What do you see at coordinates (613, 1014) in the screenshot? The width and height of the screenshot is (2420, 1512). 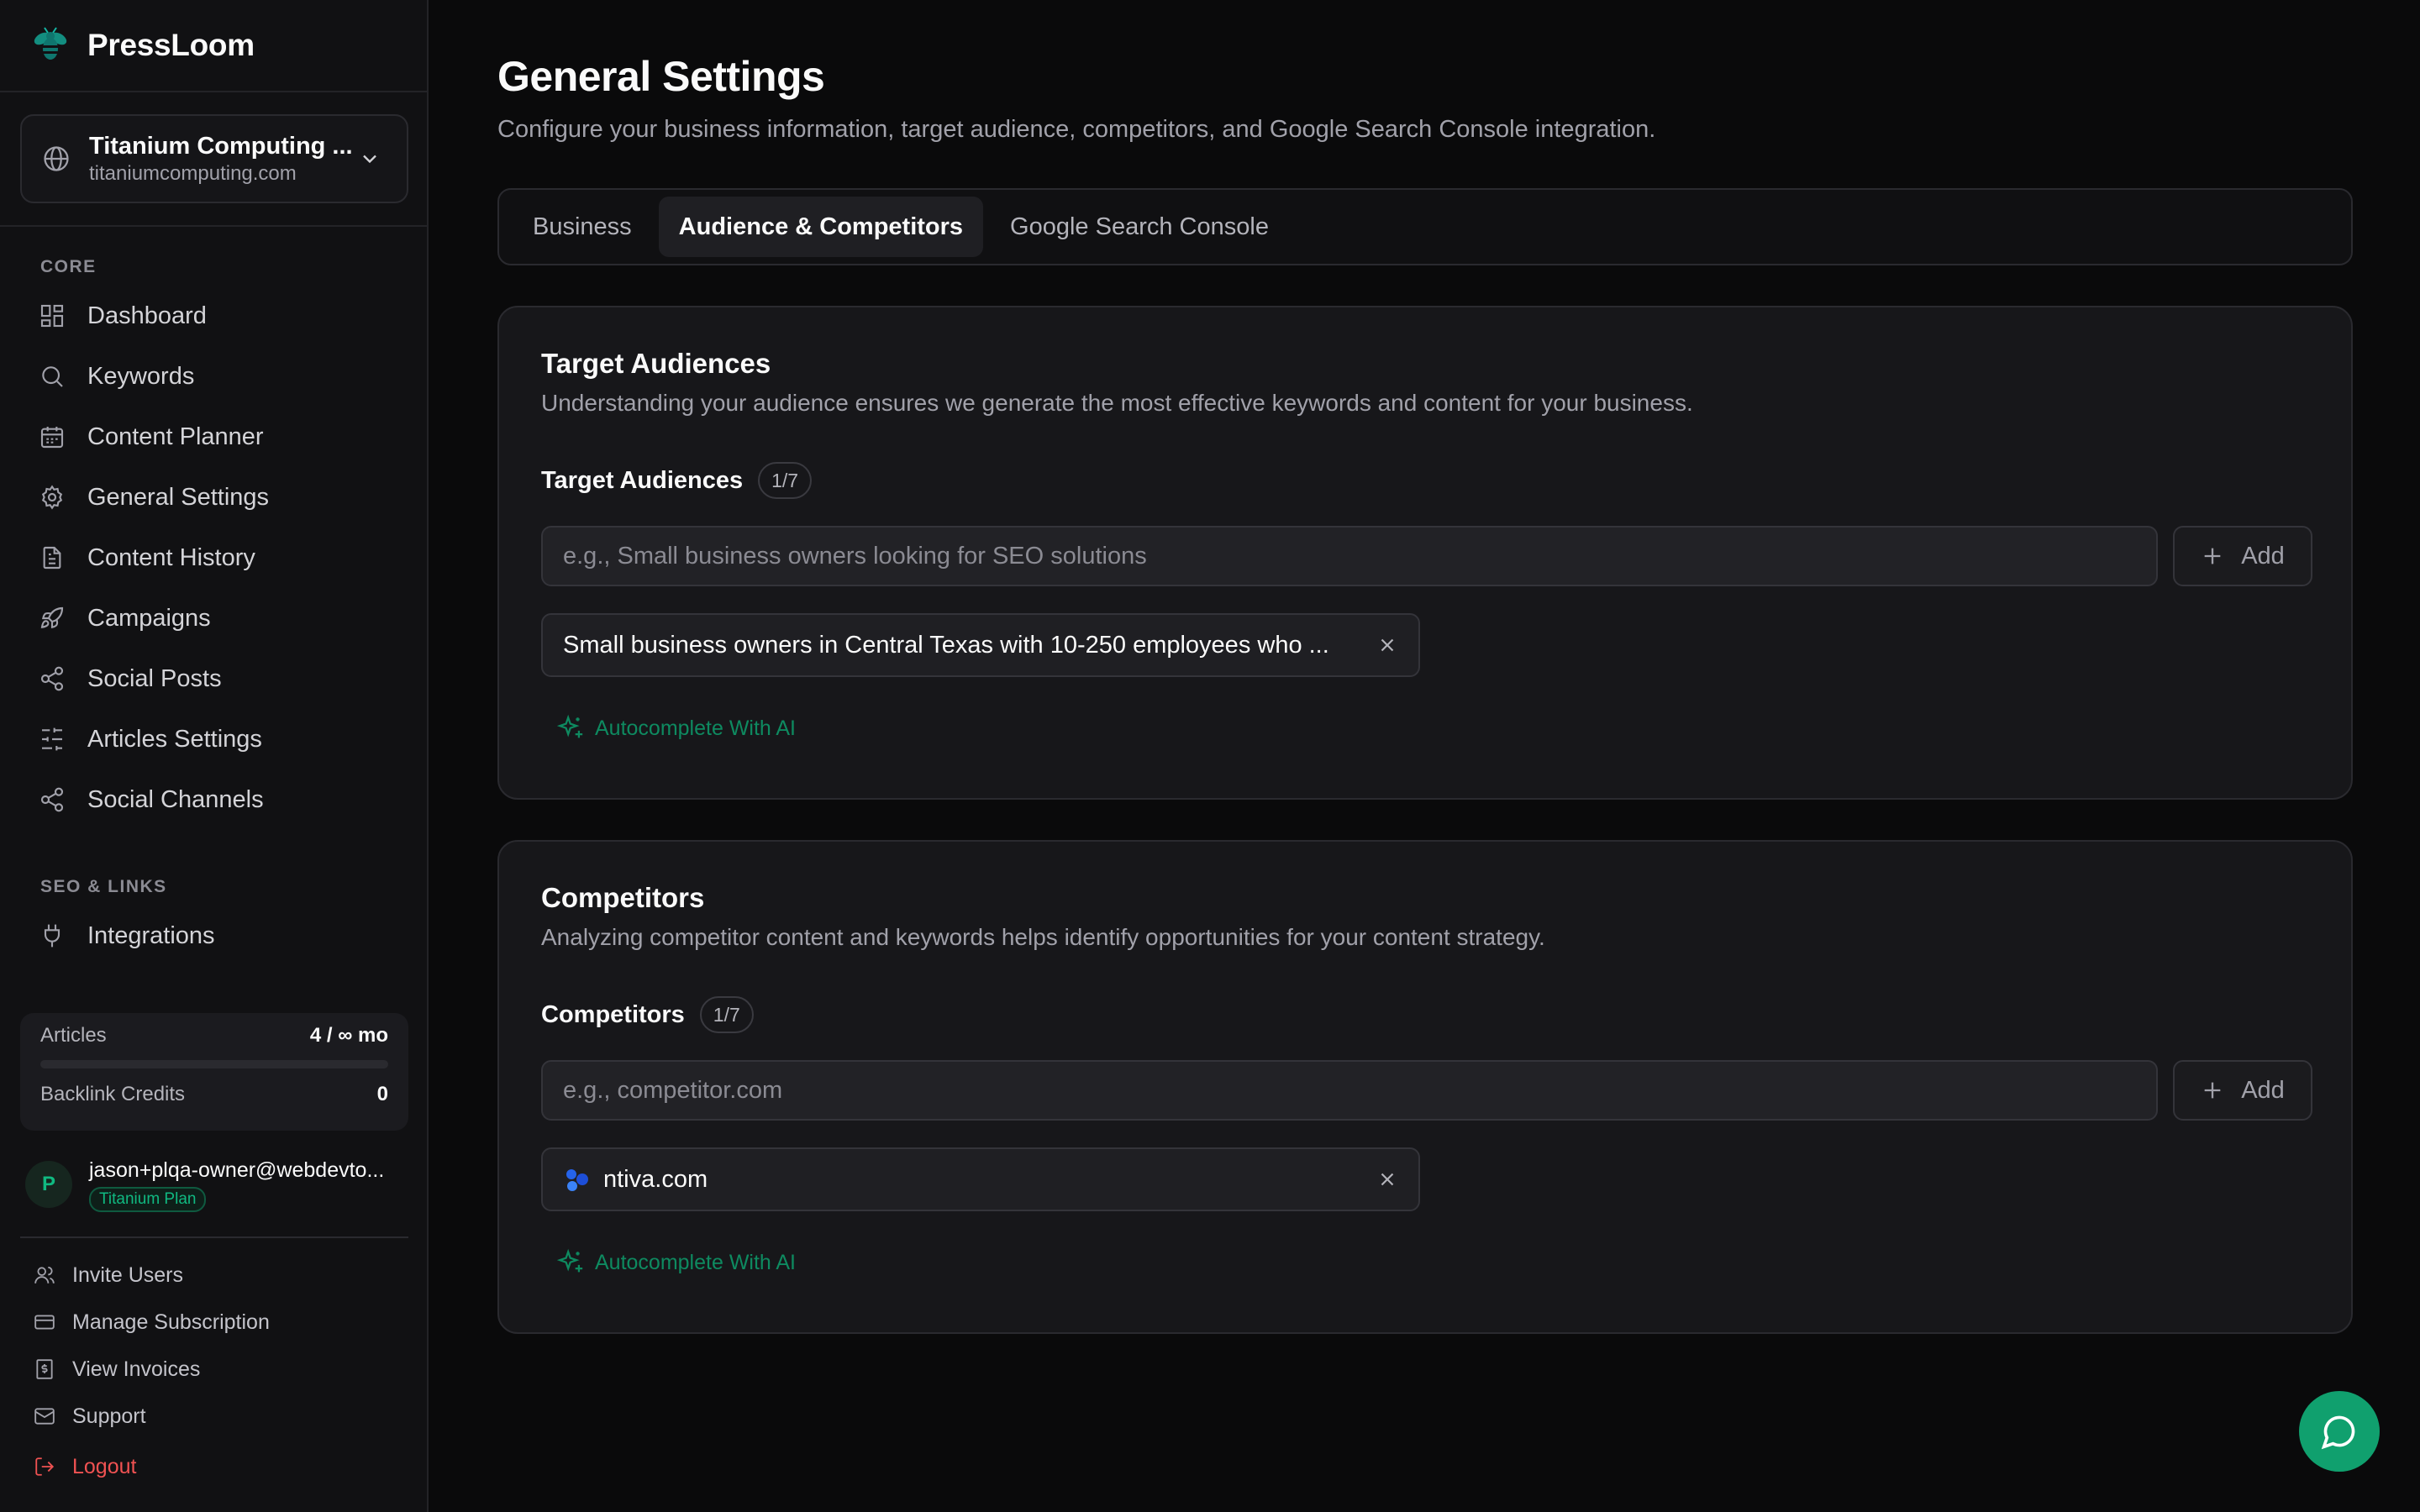 I see `field-label-text: Competitors` at bounding box center [613, 1014].